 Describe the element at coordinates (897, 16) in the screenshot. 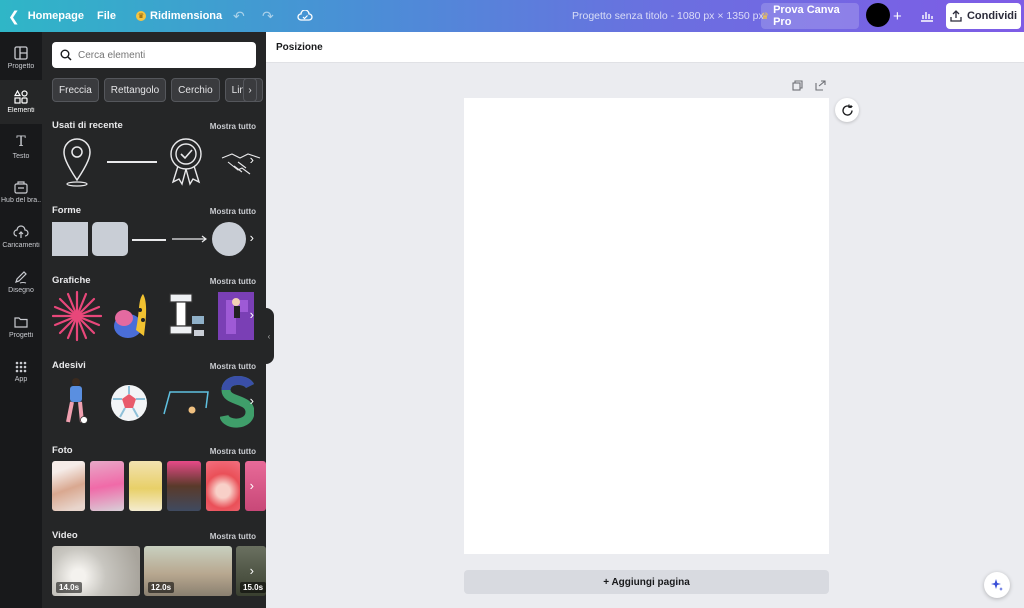

I see `invite-plus-icon: +` at that location.